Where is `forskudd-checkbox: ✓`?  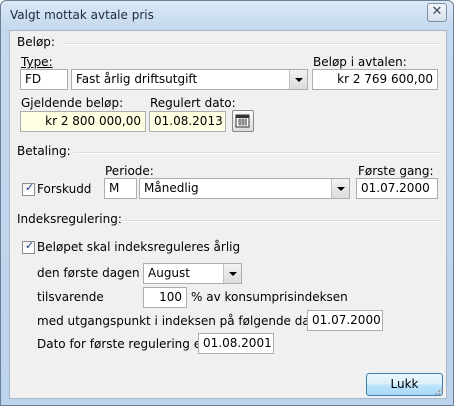
forskudd-checkbox: ✓ is located at coordinates (28, 188).